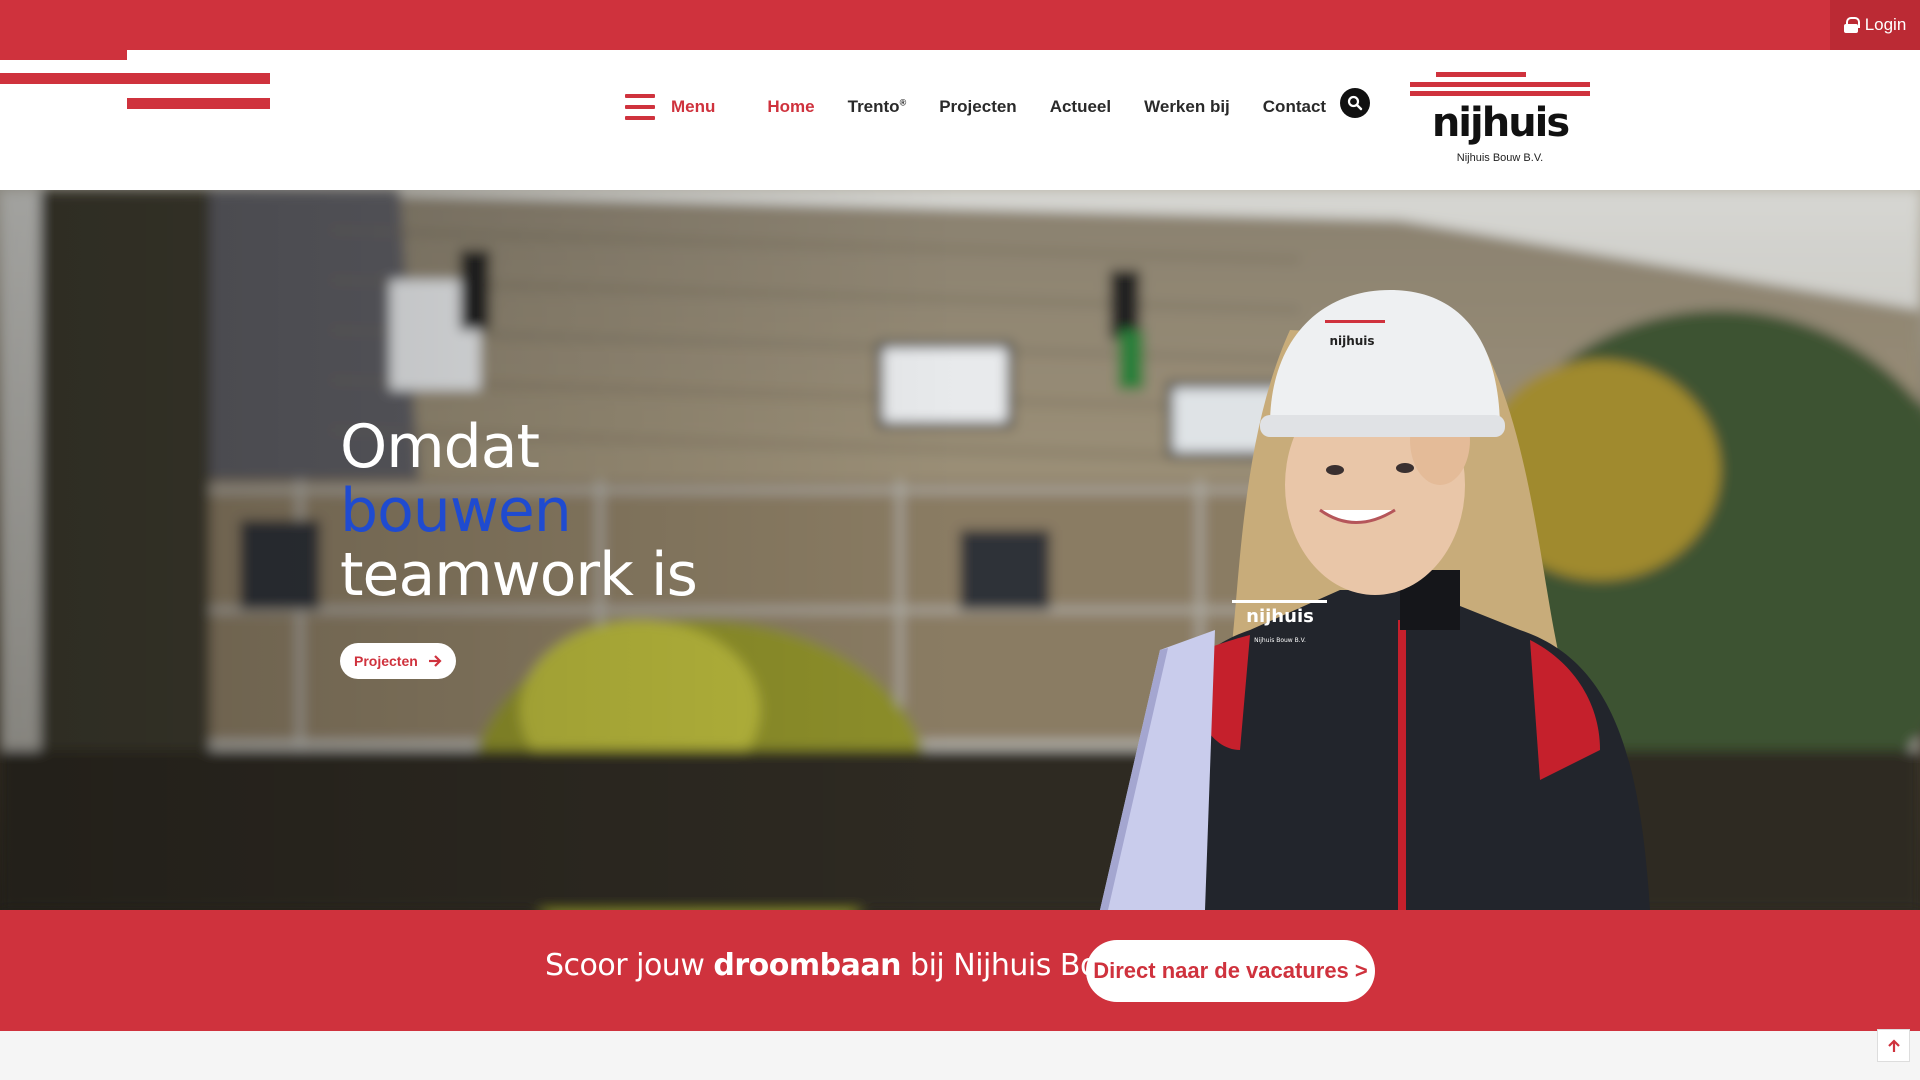 Image resolution: width=1920 pixels, height=1080 pixels. Describe the element at coordinates (1500, 158) in the screenshot. I see `logo-caption: Nijhuis Bouw B.V.` at that location.